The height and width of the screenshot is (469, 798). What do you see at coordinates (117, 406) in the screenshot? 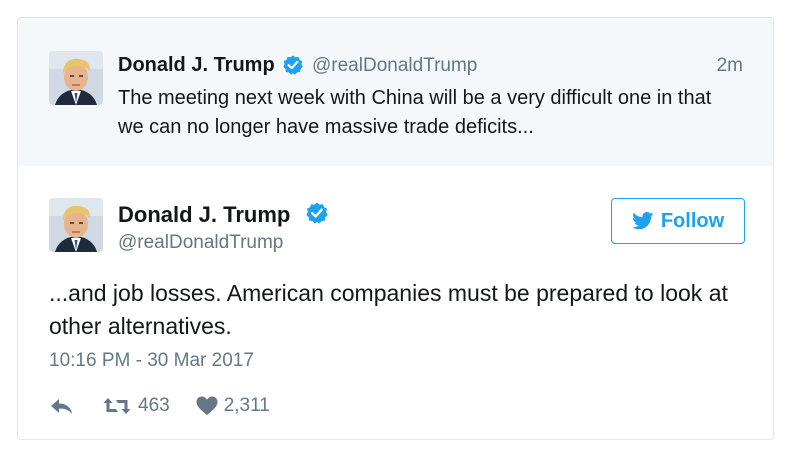
I see `retweet-icon` at bounding box center [117, 406].